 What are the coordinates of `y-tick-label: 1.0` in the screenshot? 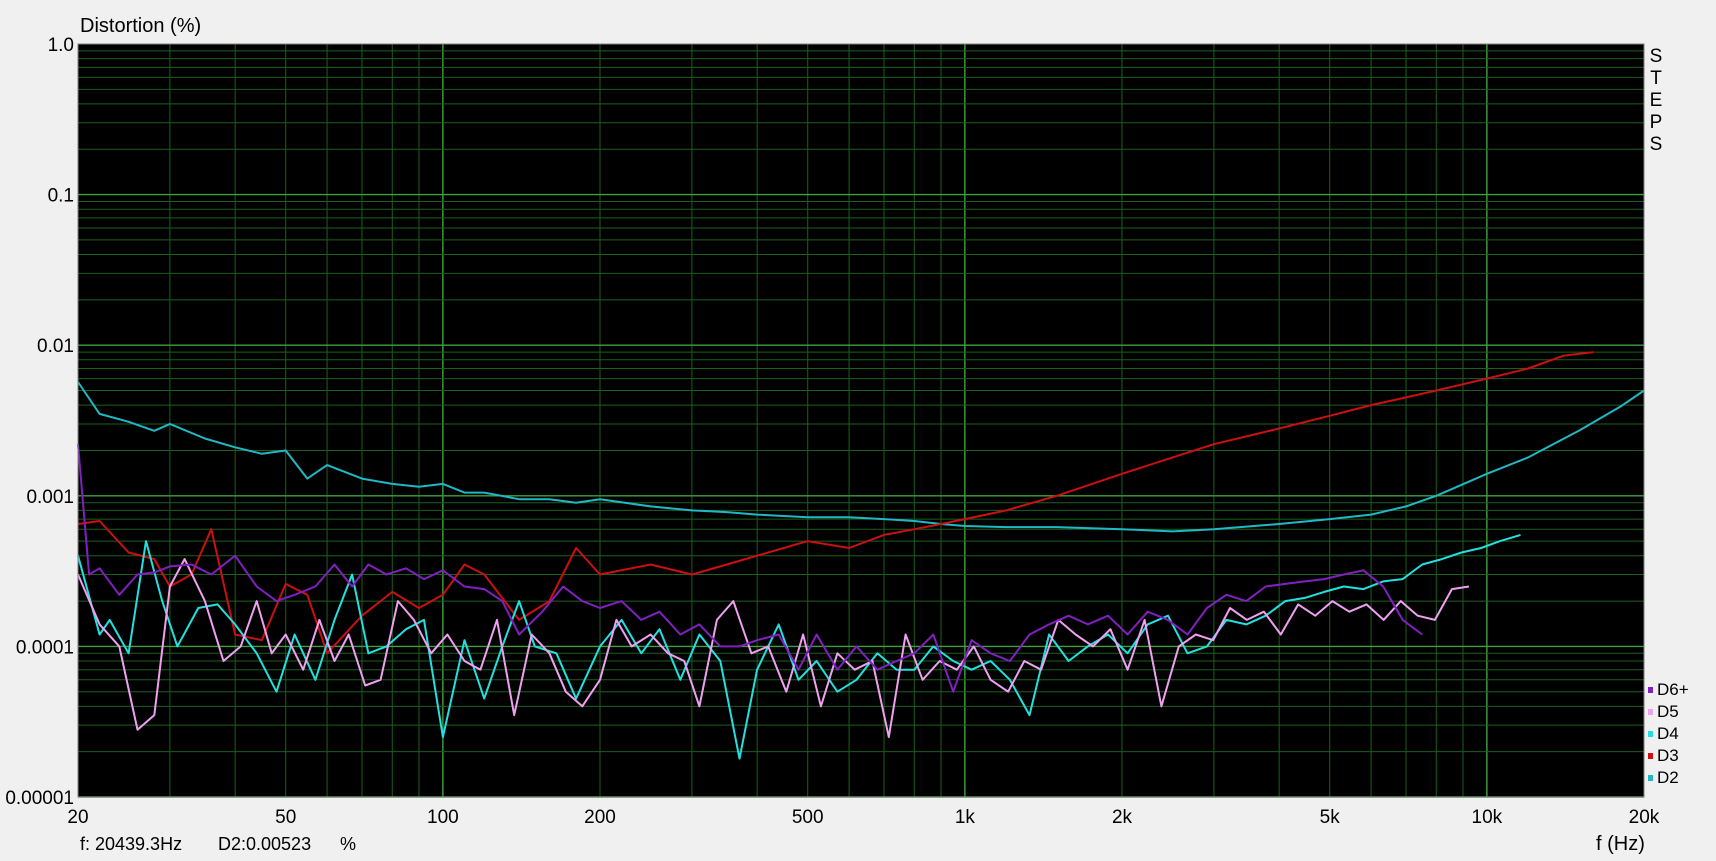 It's located at (61, 45).